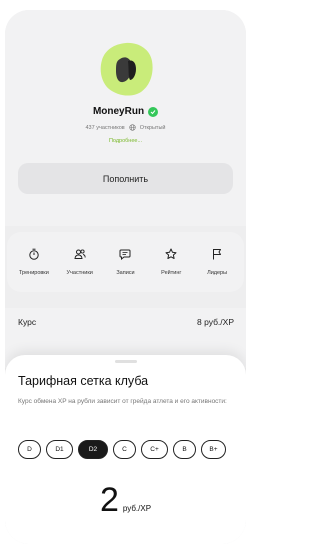 Image resolution: width=320 pixels, height=553 pixels. Describe the element at coordinates (137, 508) in the screenshot. I see `grade-rate-unit: руб./XP` at that location.